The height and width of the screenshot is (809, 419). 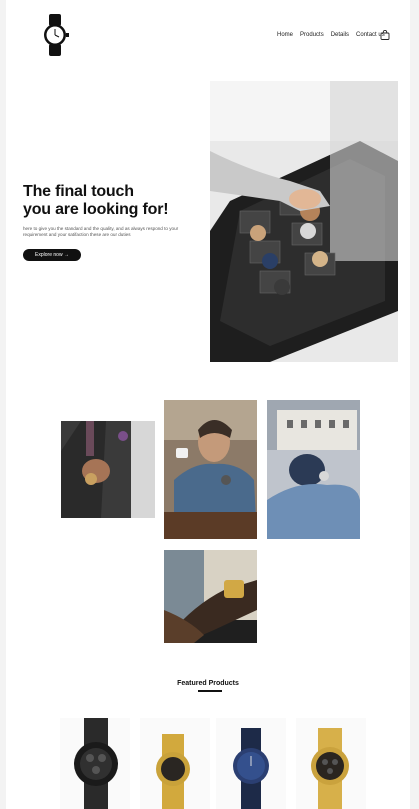 I want to click on nav-details: Details, so click(x=340, y=35).